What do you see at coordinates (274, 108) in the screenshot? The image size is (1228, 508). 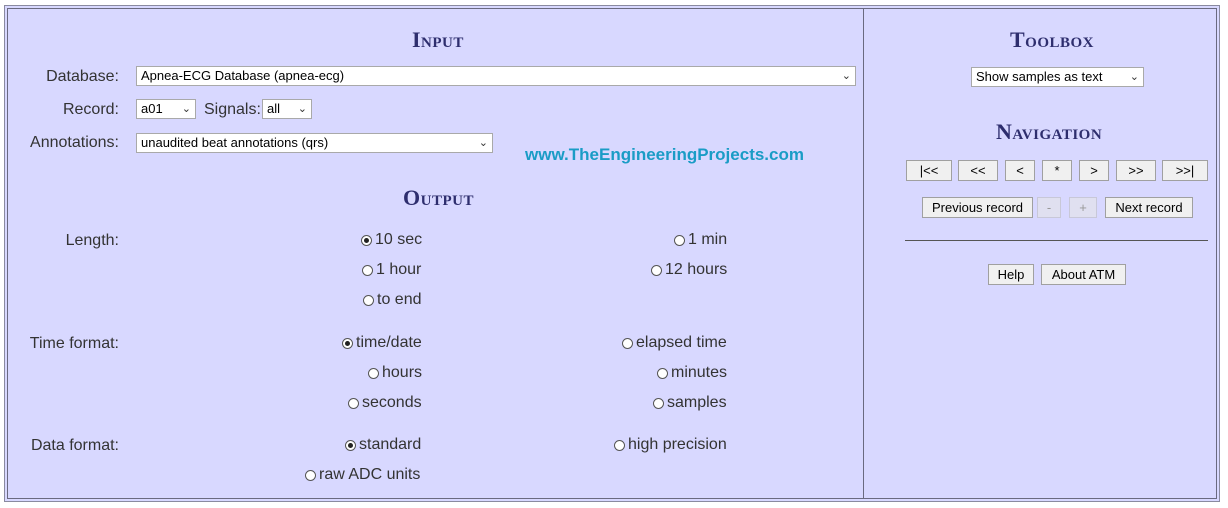 I see `signals-value: all` at bounding box center [274, 108].